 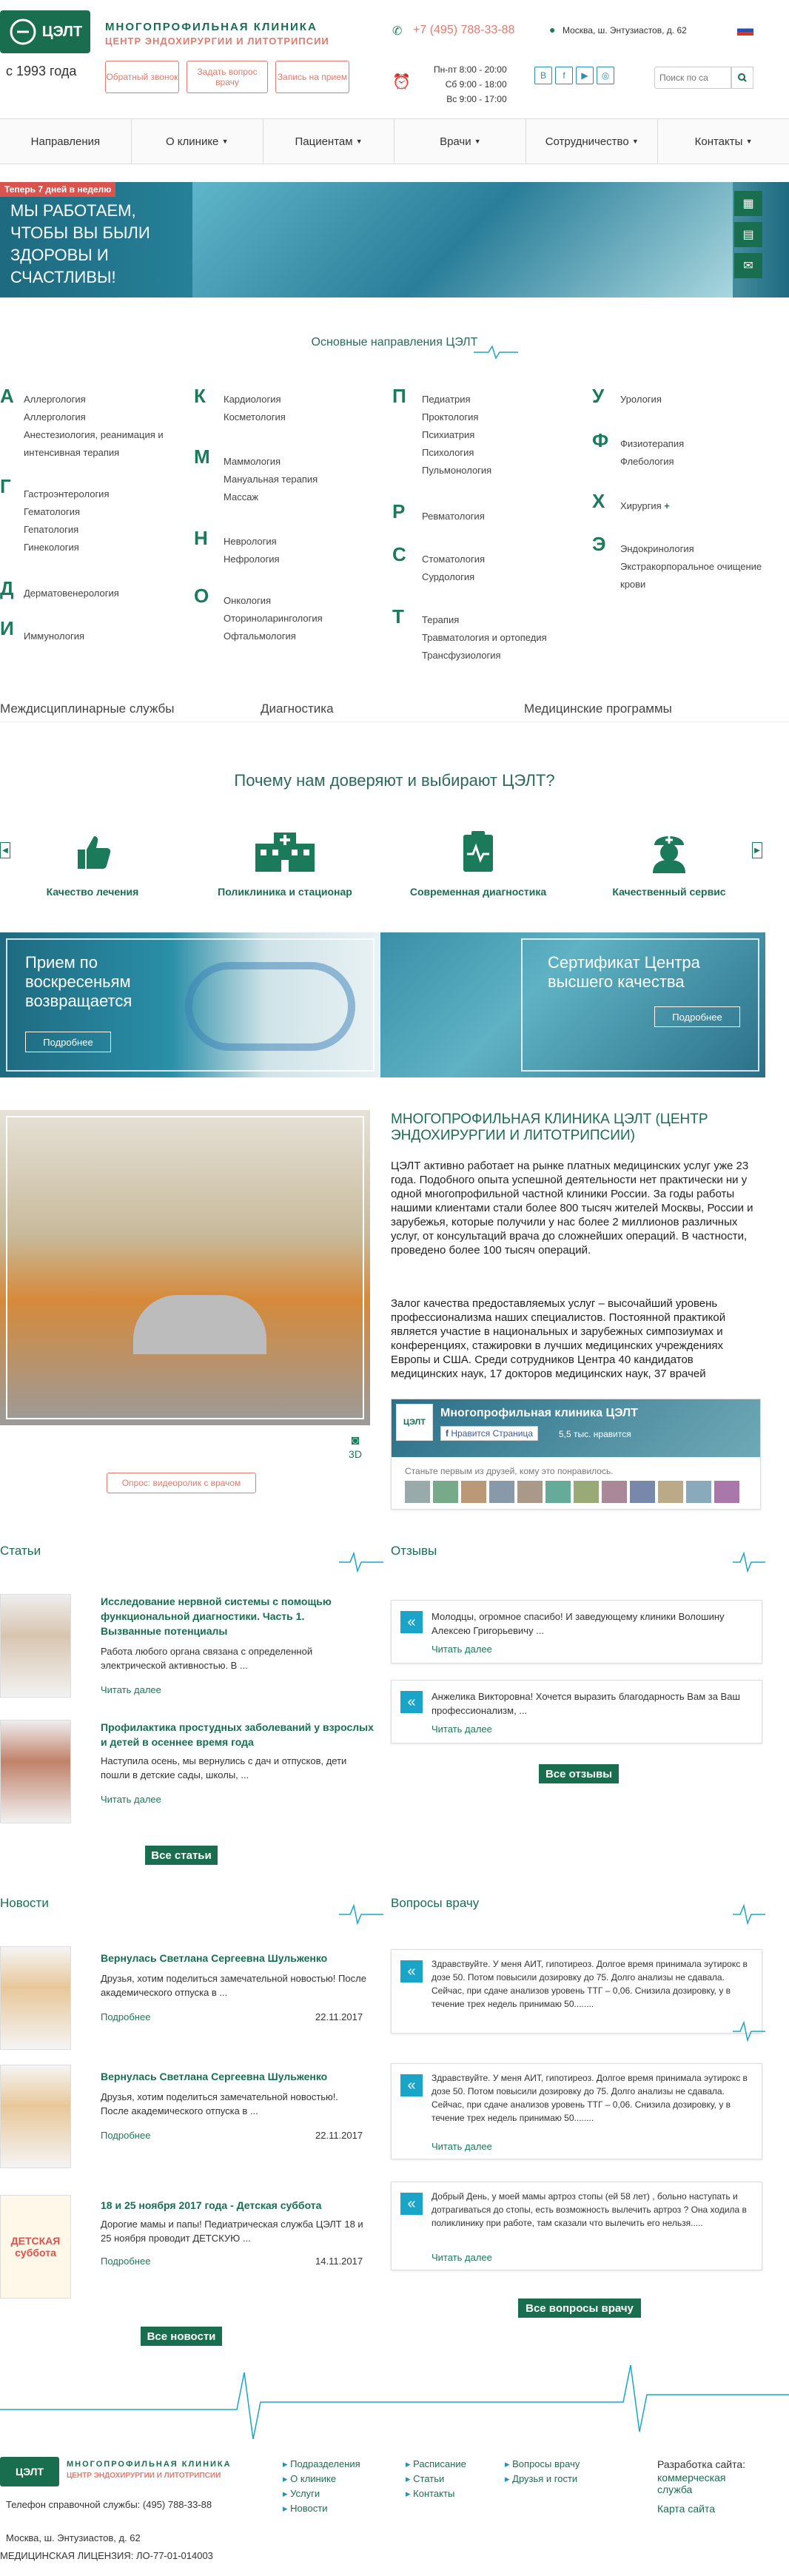 What do you see at coordinates (748, 265) in the screenshot?
I see `chat-icon: ✉` at bounding box center [748, 265].